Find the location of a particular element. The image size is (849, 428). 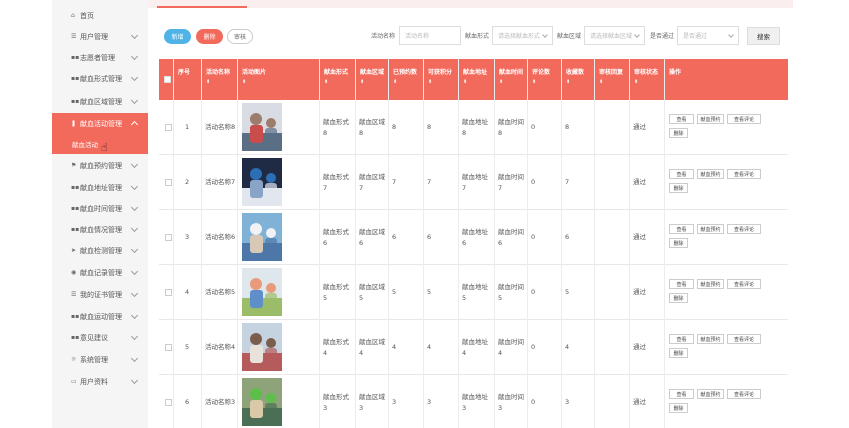

column-header: 活动名称 ⬍ is located at coordinates (216, 79).